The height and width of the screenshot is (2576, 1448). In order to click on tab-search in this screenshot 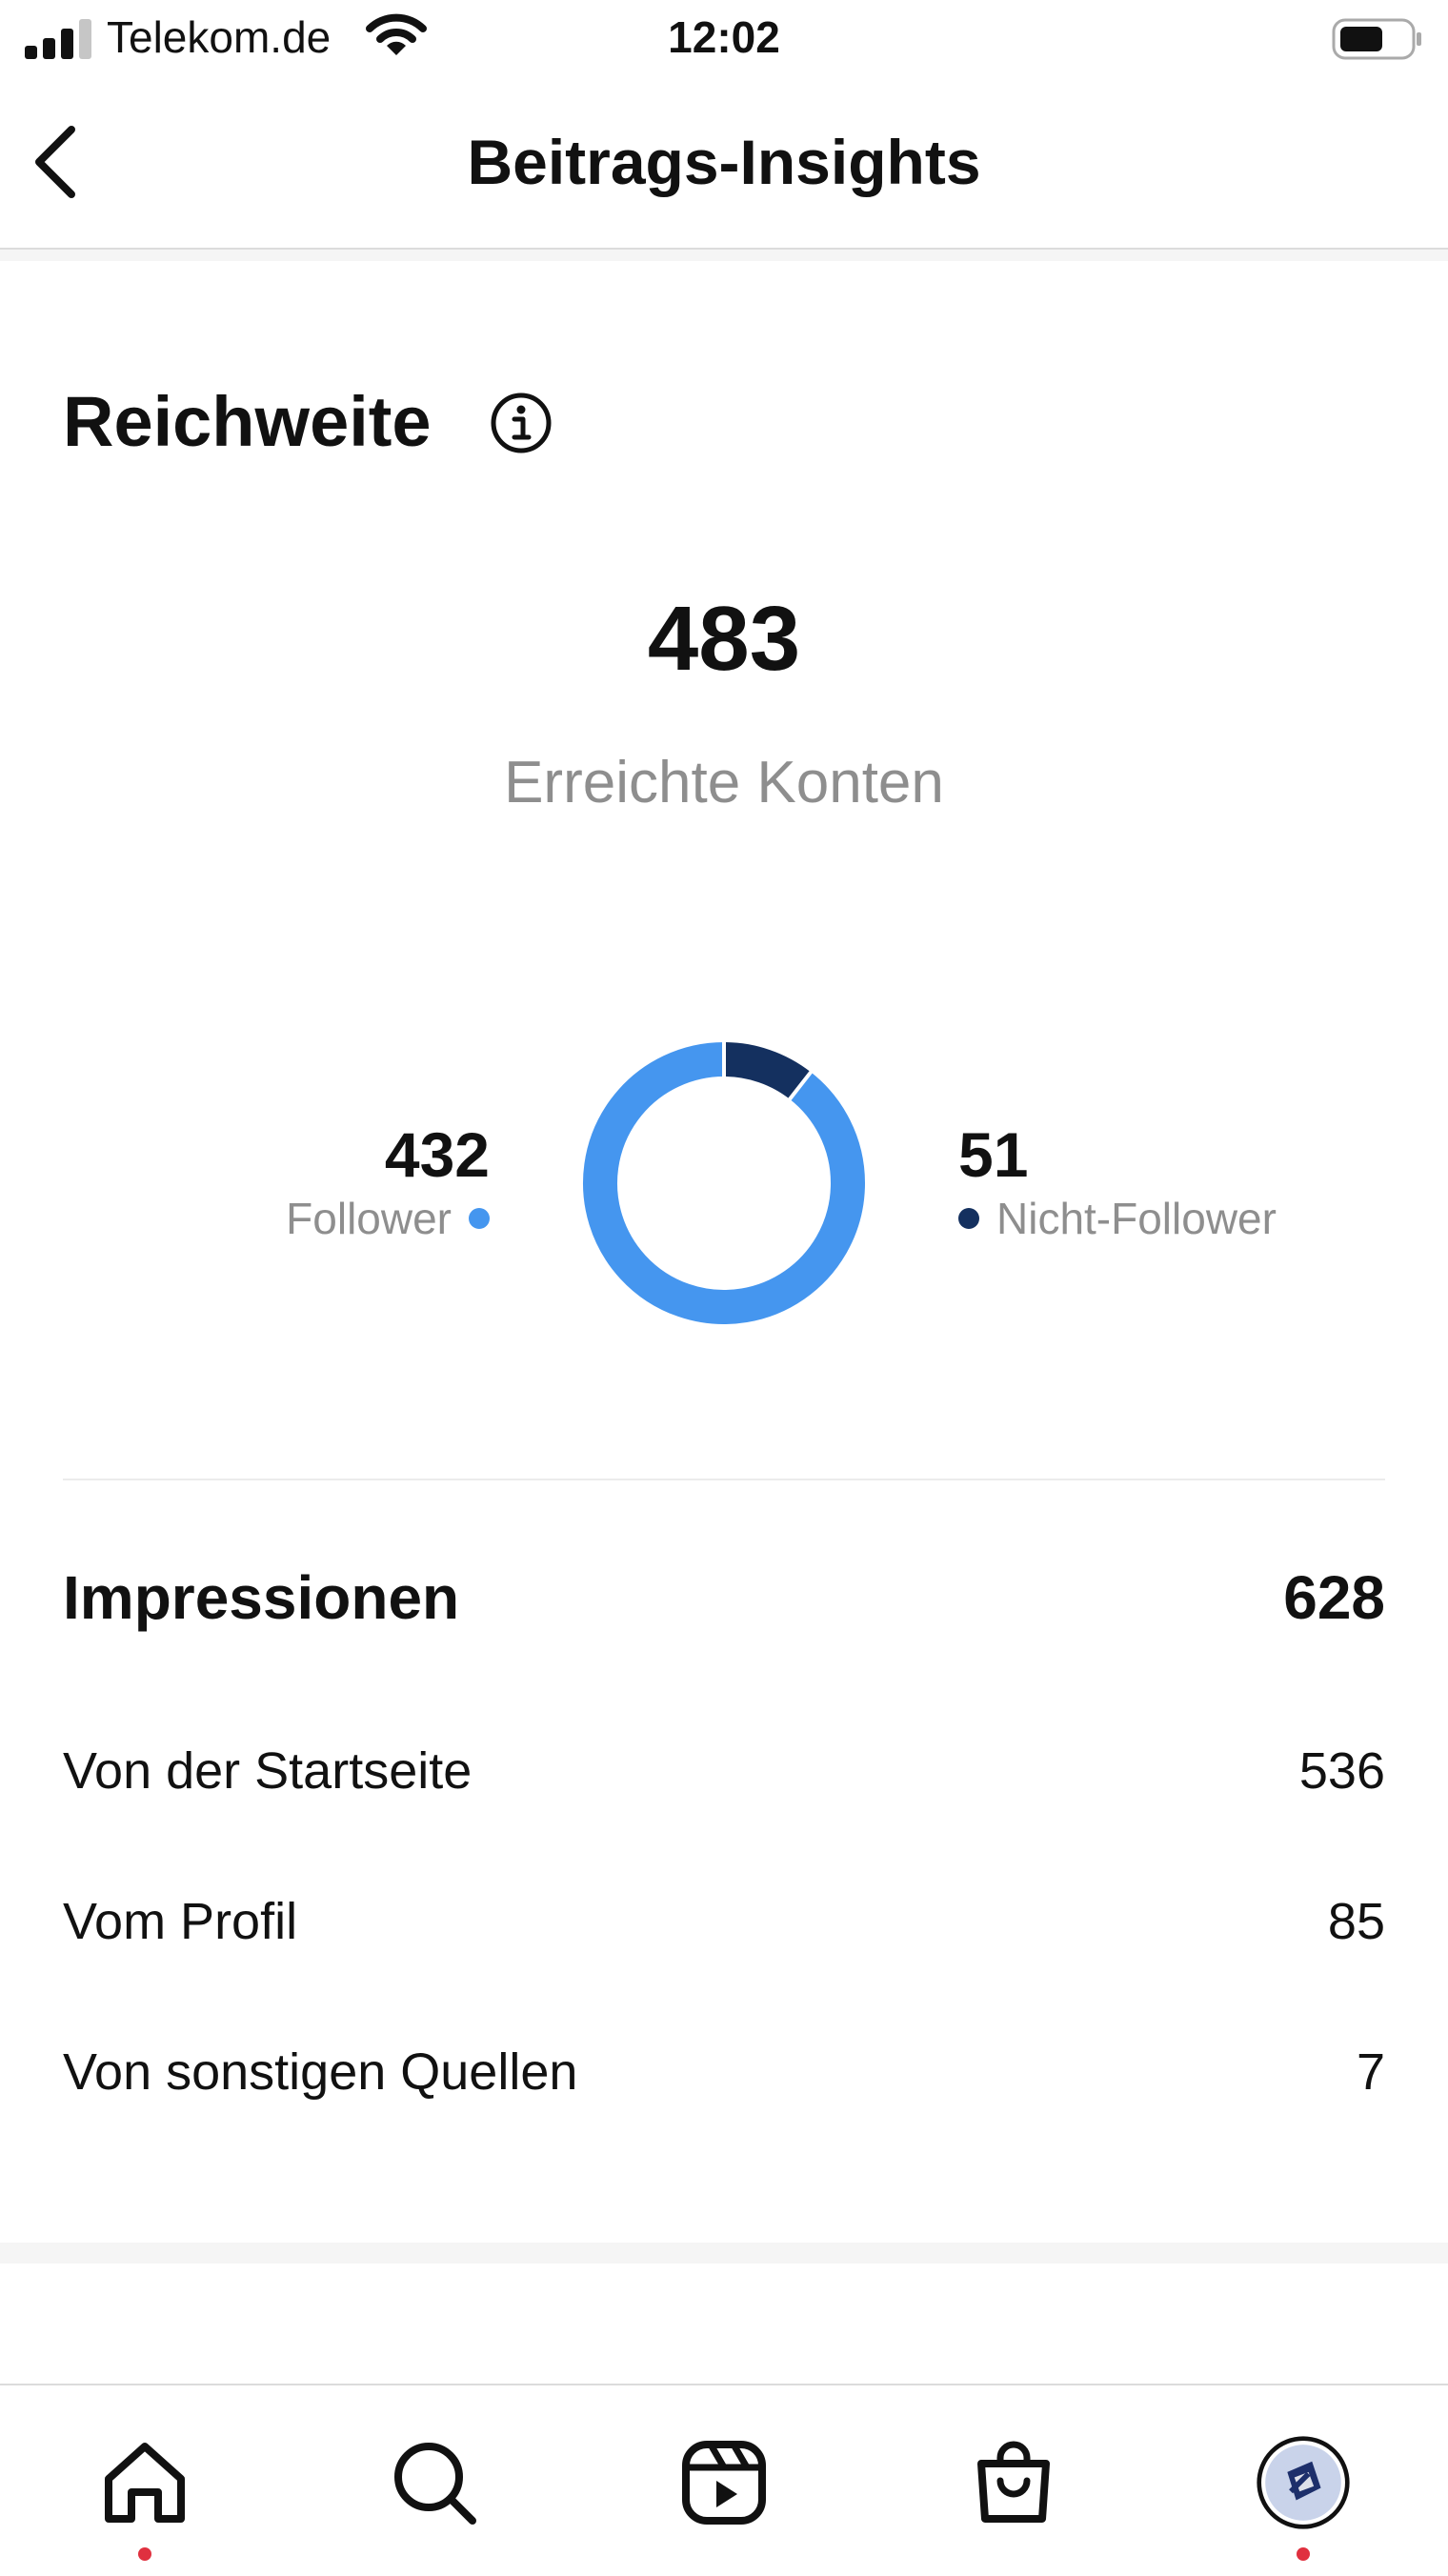, I will do `click(434, 2482)`.